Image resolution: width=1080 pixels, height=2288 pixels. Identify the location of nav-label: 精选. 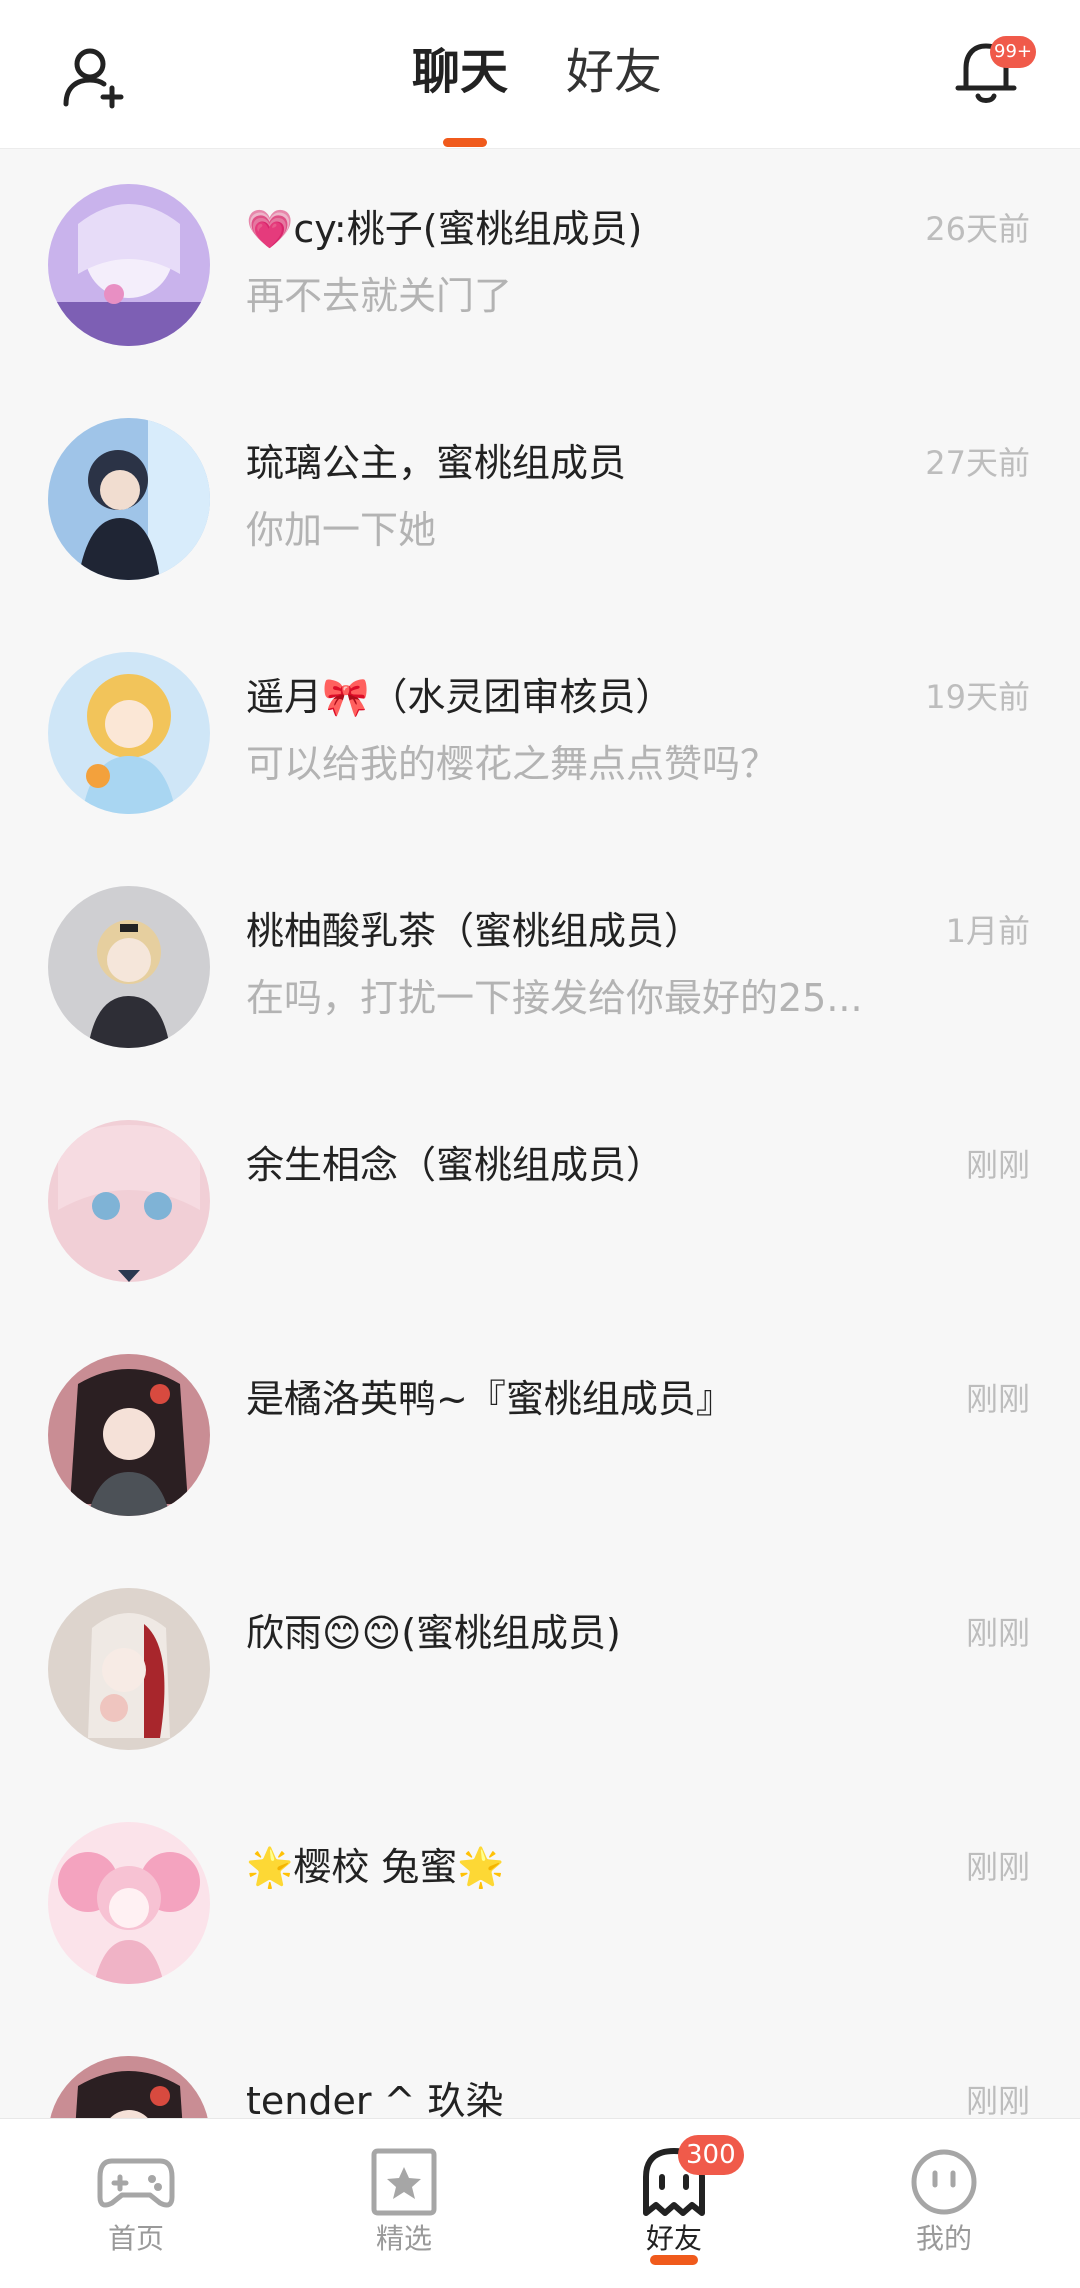
(403, 2238).